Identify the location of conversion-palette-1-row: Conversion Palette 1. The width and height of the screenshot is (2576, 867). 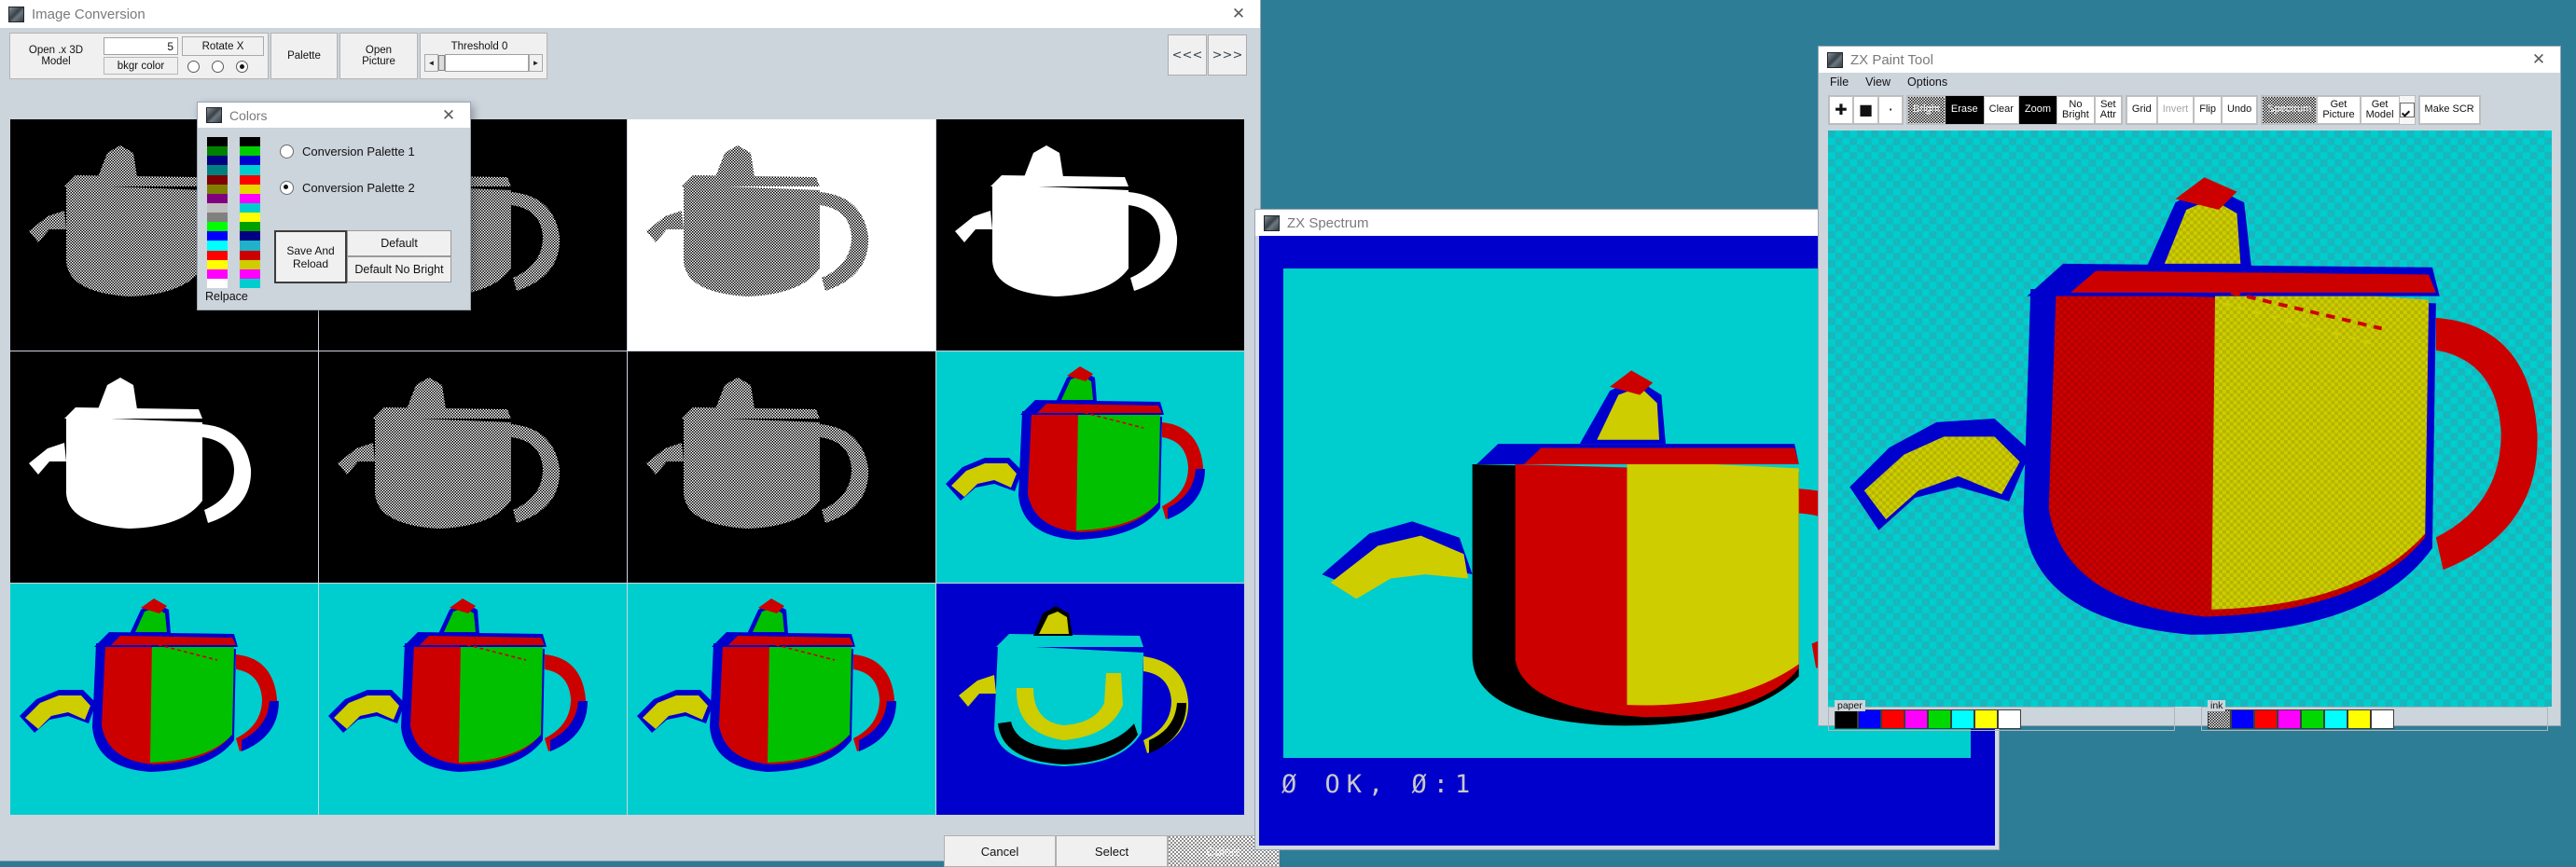
(347, 151).